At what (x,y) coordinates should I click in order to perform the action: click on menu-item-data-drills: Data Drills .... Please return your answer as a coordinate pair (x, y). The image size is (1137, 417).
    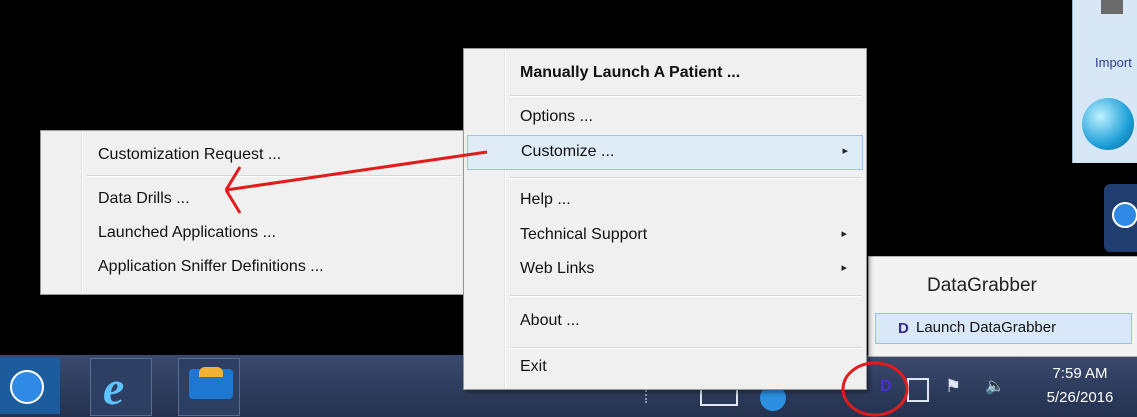
    Looking at the image, I should click on (253, 199).